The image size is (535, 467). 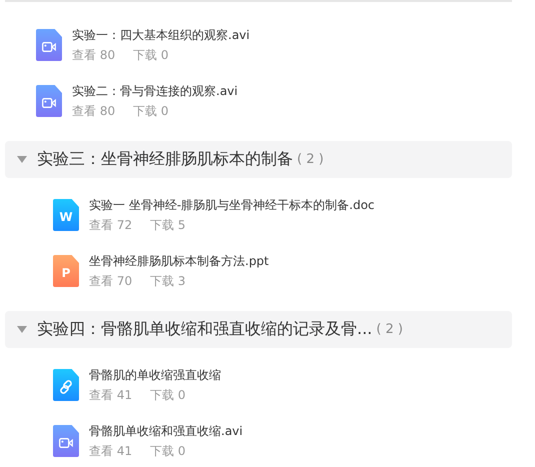 What do you see at coordinates (66, 215) in the screenshot?
I see `word-document-icon: W` at bounding box center [66, 215].